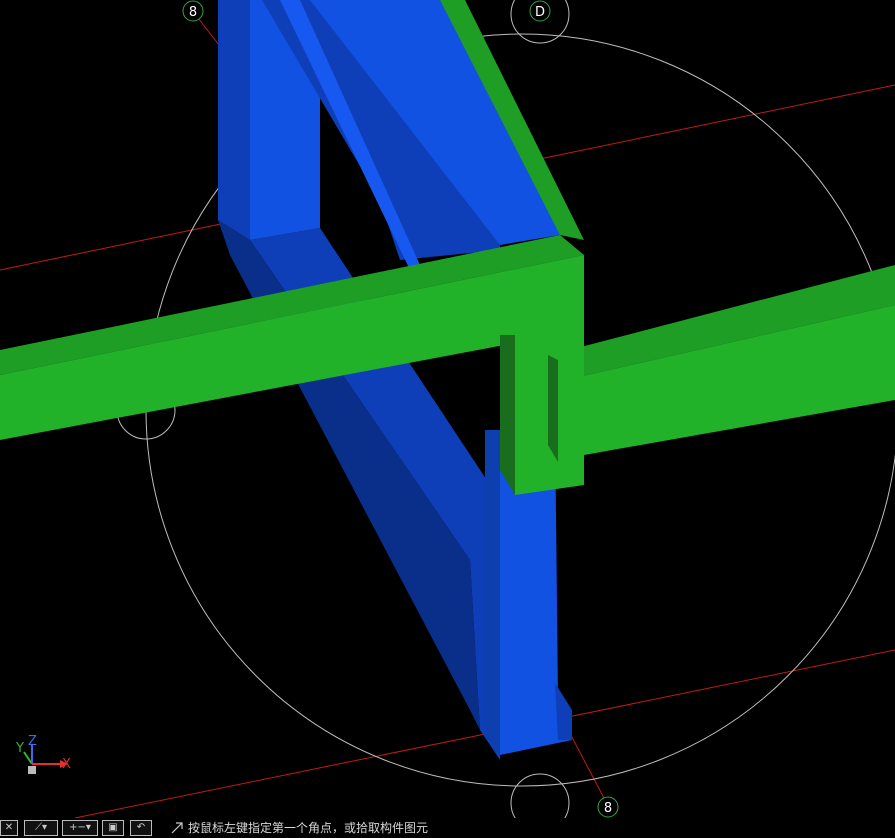  What do you see at coordinates (141, 828) in the screenshot?
I see `rotate-icon: ↶` at bounding box center [141, 828].